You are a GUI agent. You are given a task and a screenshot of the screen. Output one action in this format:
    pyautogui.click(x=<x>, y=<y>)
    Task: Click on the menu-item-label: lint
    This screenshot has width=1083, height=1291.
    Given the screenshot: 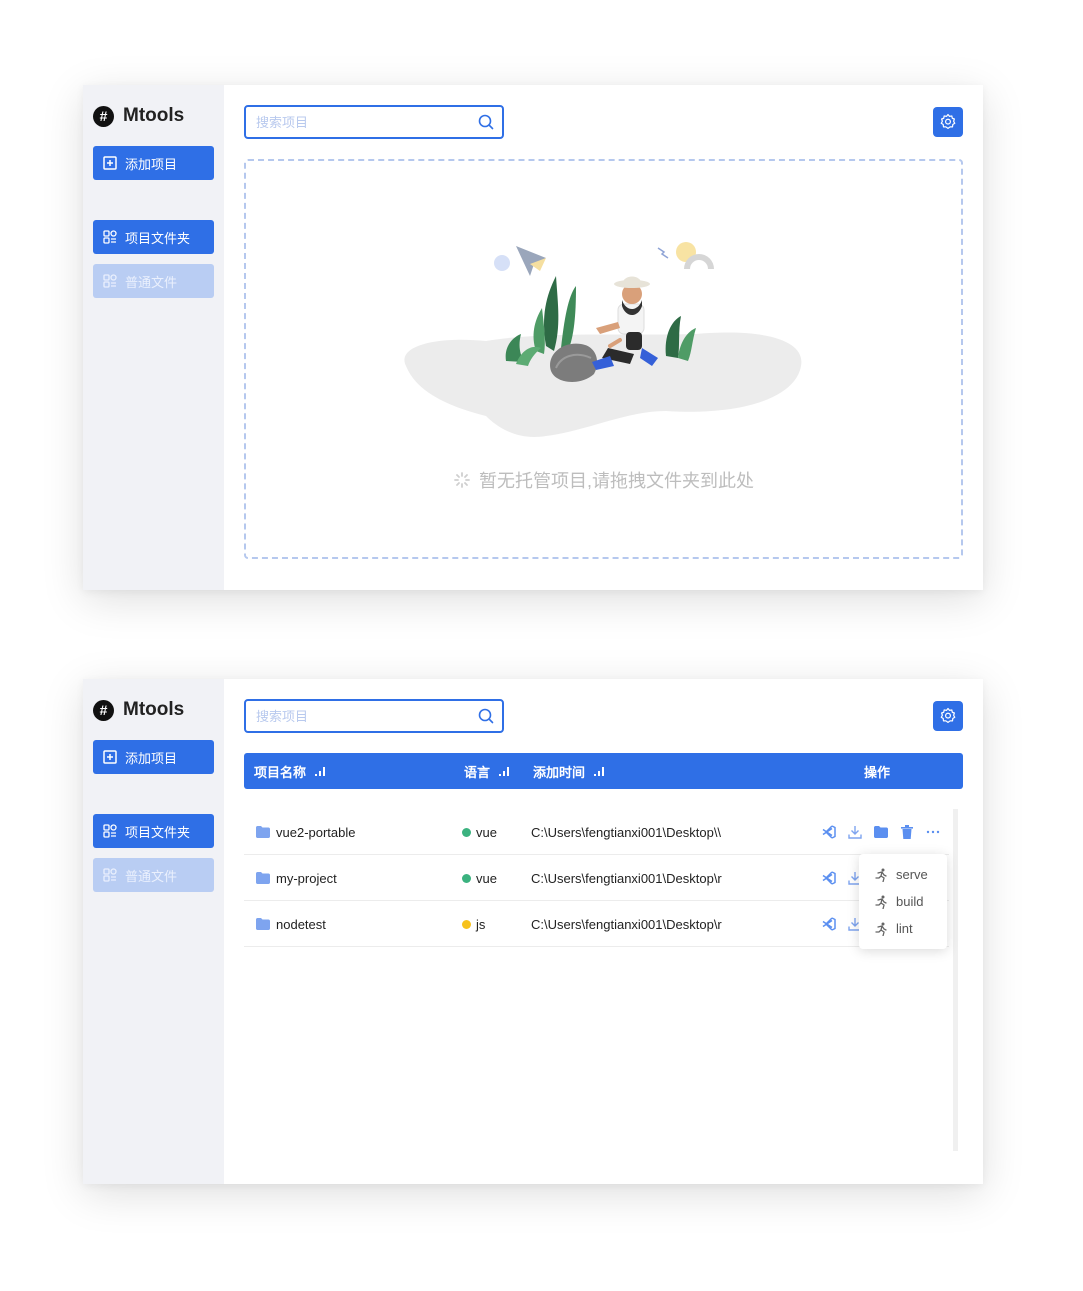 What is the action you would take?
    pyautogui.click(x=904, y=928)
    